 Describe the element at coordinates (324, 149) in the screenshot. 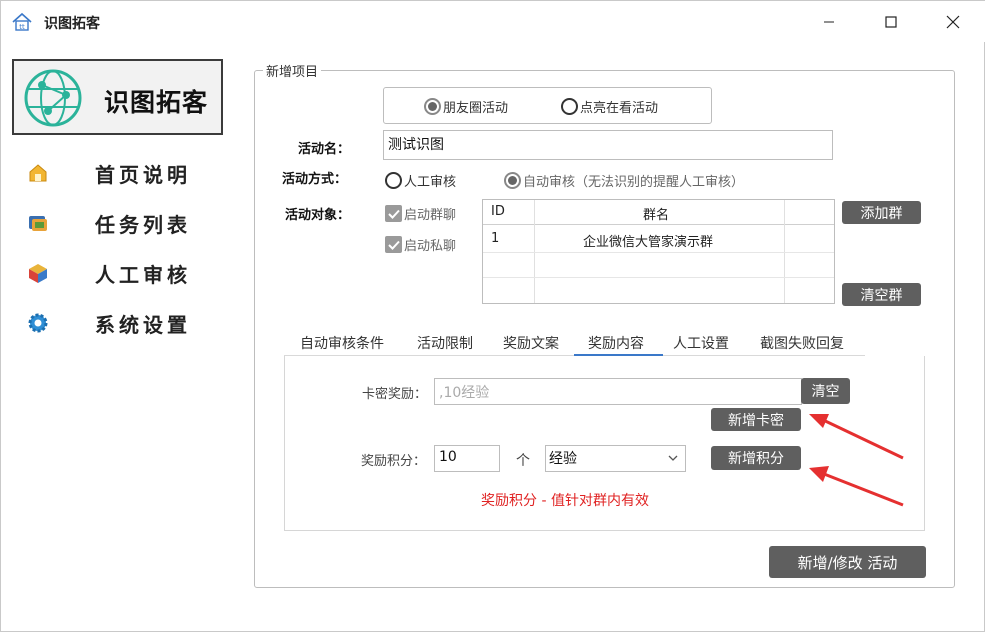

I see `activity-name-label: 活动名：` at that location.